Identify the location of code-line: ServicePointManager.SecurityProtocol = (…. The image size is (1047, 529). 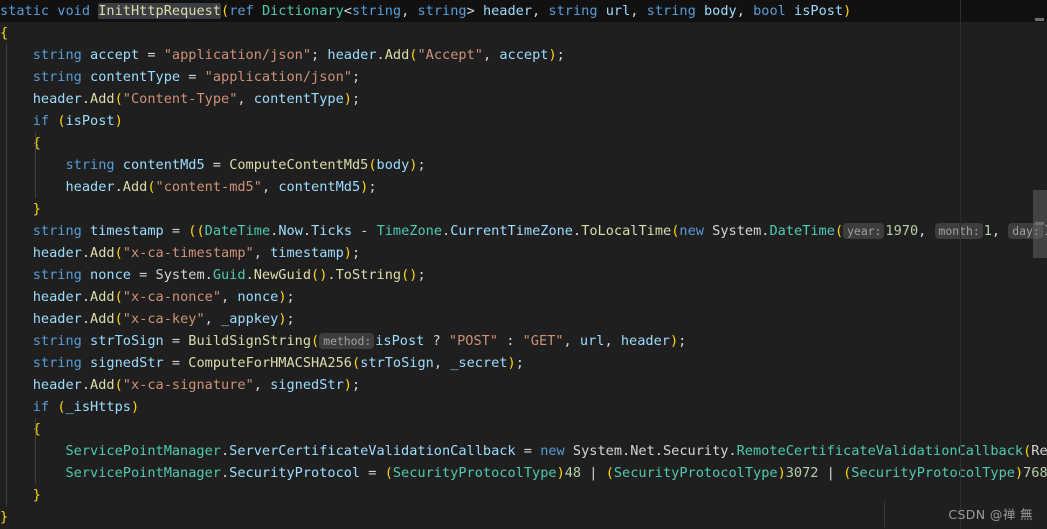
(556, 473).